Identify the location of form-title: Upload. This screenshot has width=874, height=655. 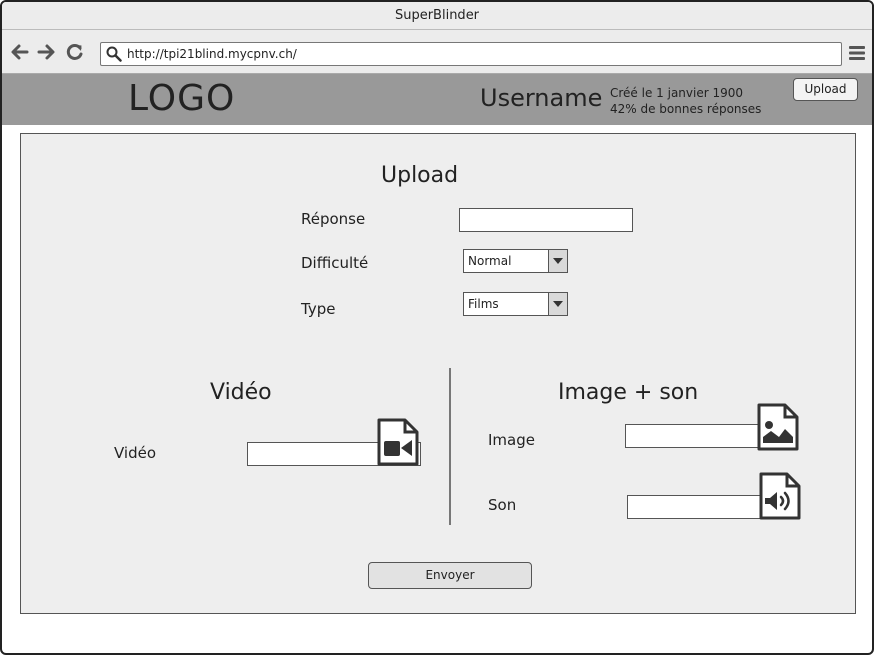
(420, 175).